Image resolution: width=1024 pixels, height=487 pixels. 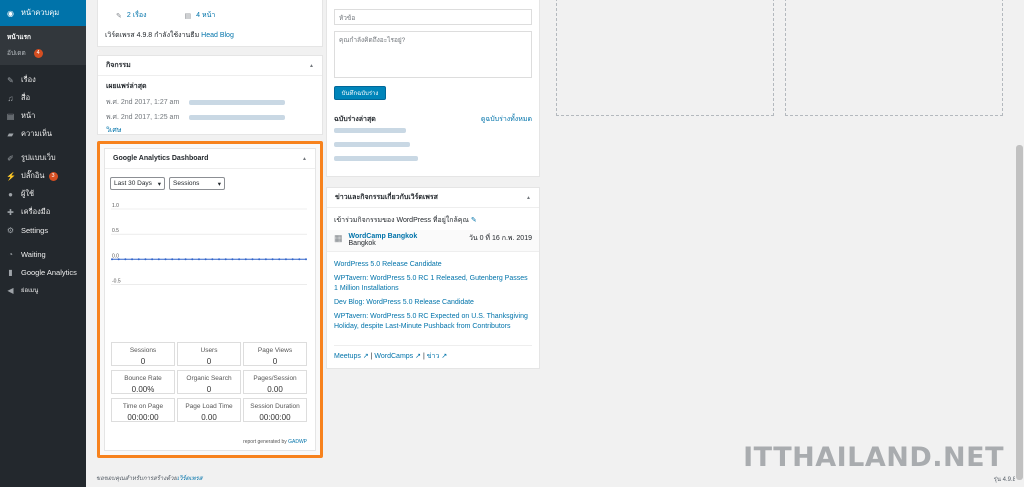 What do you see at coordinates (275, 406) in the screenshot?
I see `stat-label: Session Duration` at bounding box center [275, 406].